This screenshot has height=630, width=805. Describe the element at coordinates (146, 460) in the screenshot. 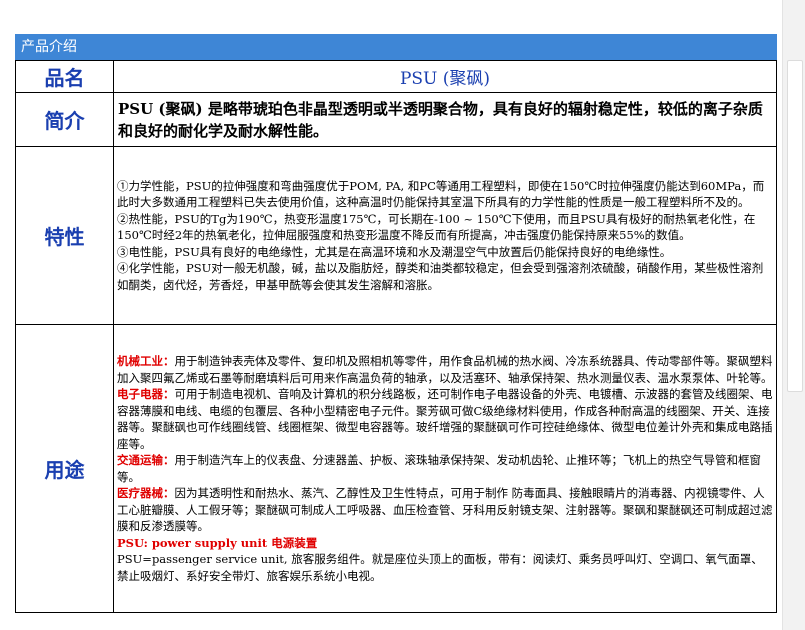

I see `use-heading: 交通运输：` at that location.